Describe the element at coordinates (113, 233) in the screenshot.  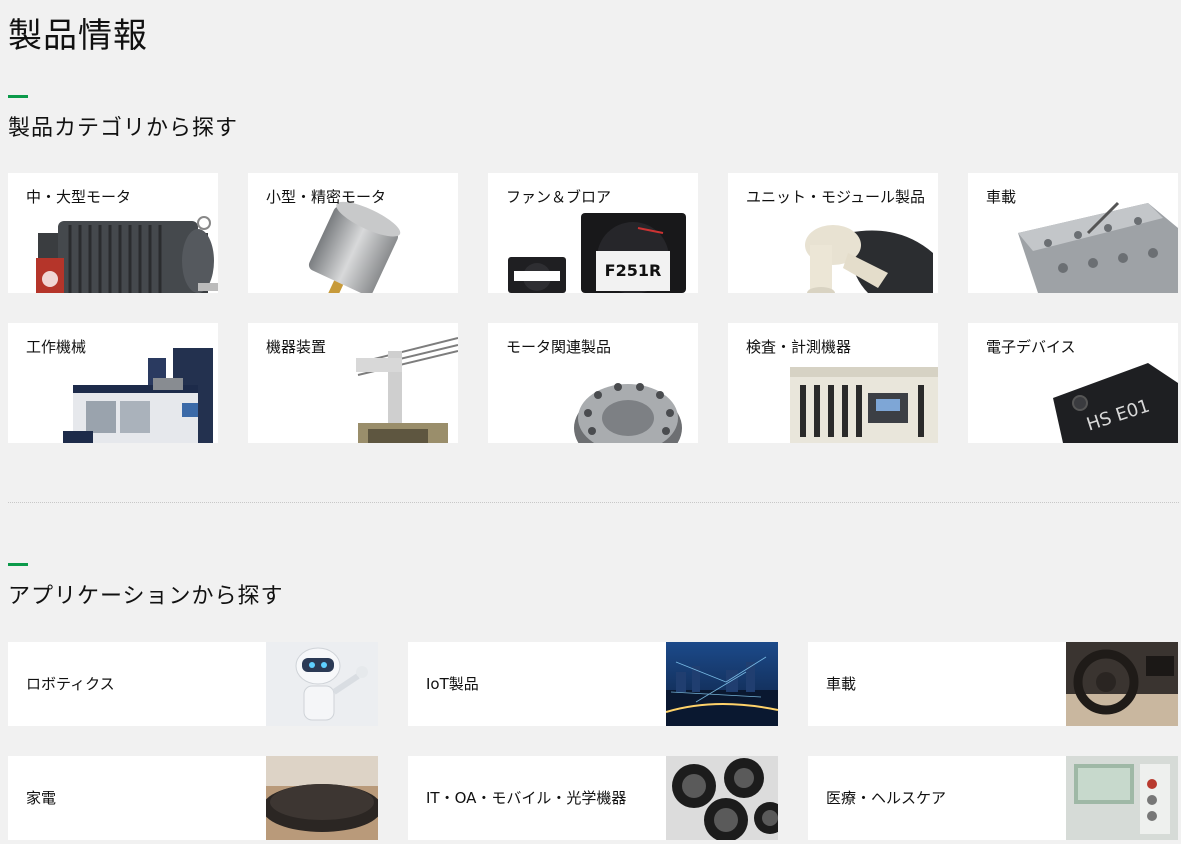
I see `category-card-large-motor: 中・大型モータ` at that location.